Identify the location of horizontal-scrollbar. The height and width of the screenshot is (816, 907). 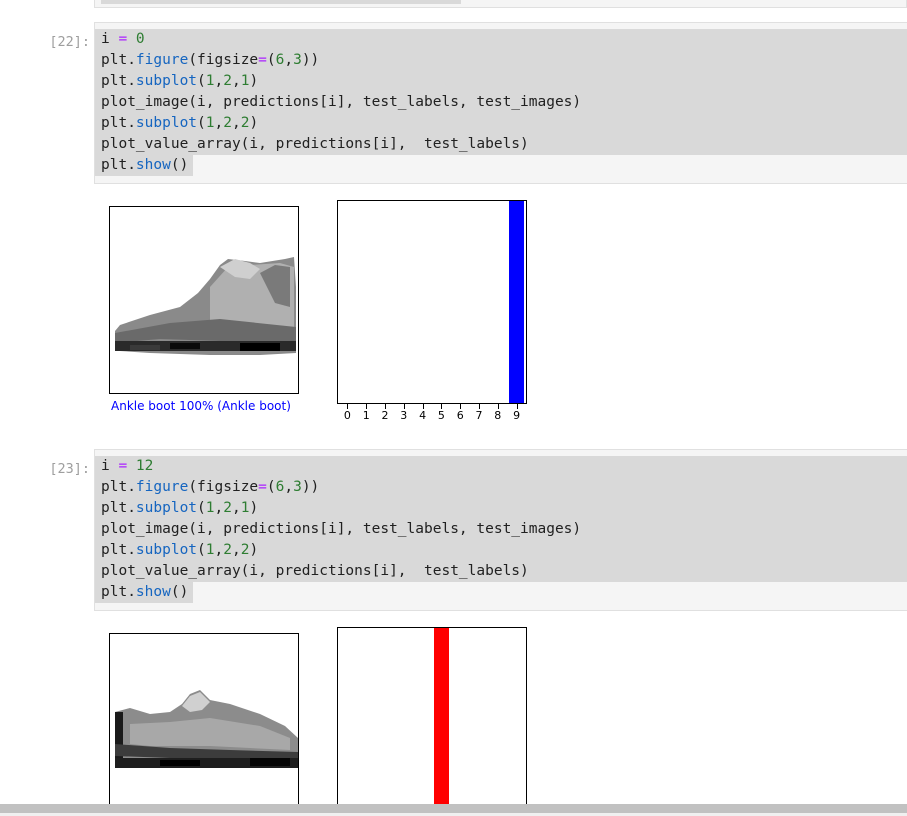
(453, 810).